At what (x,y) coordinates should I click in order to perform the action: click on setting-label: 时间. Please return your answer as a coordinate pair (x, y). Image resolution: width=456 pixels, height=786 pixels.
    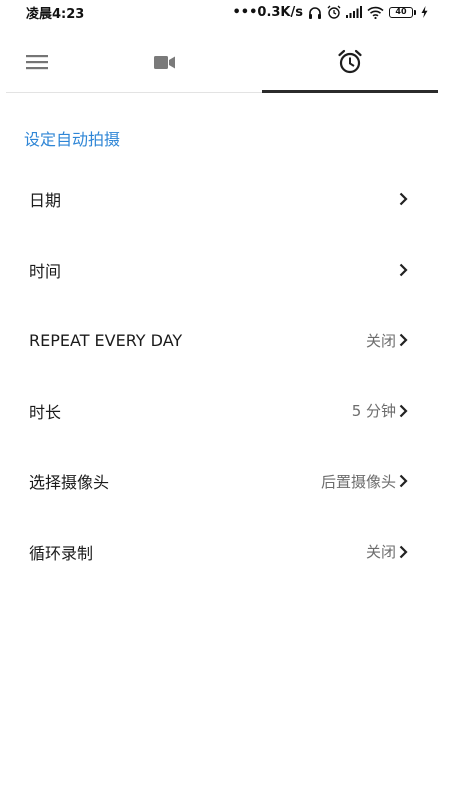
    Looking at the image, I should click on (45, 271).